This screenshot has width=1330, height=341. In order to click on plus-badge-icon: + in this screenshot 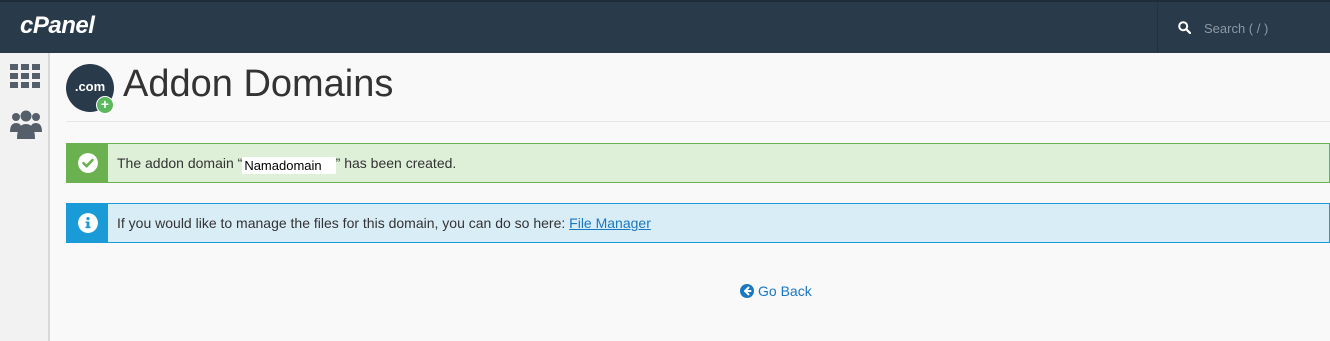, I will do `click(105, 105)`.